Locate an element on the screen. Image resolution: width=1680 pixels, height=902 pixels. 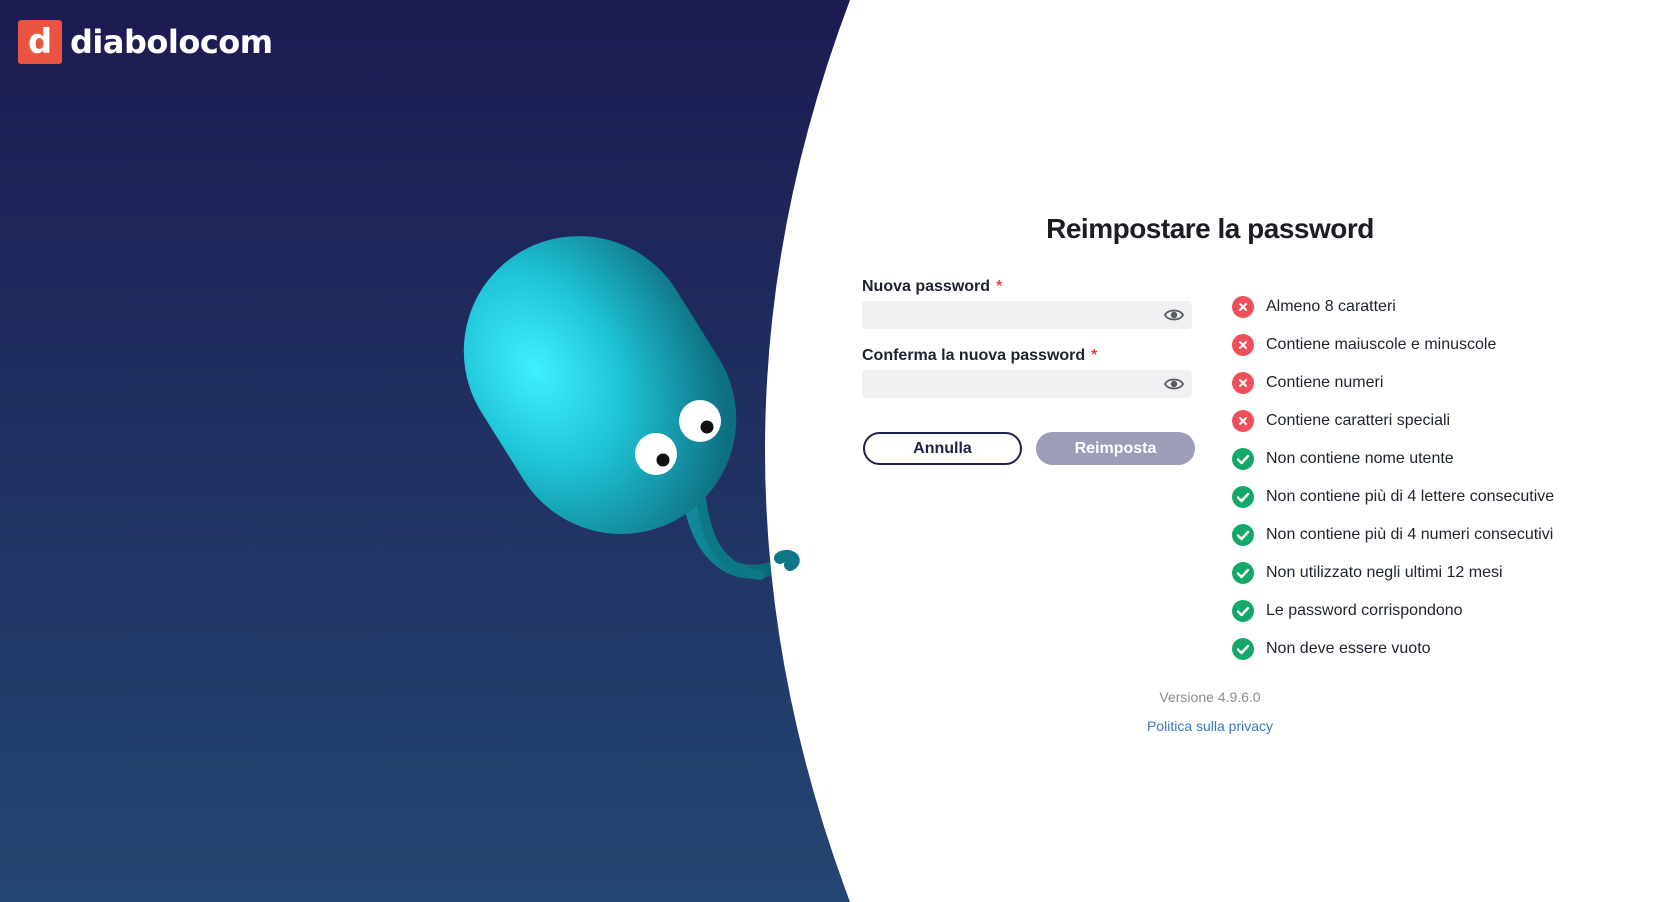
password-rule-text: Almeno 8 caratteri is located at coordinates (1331, 306).